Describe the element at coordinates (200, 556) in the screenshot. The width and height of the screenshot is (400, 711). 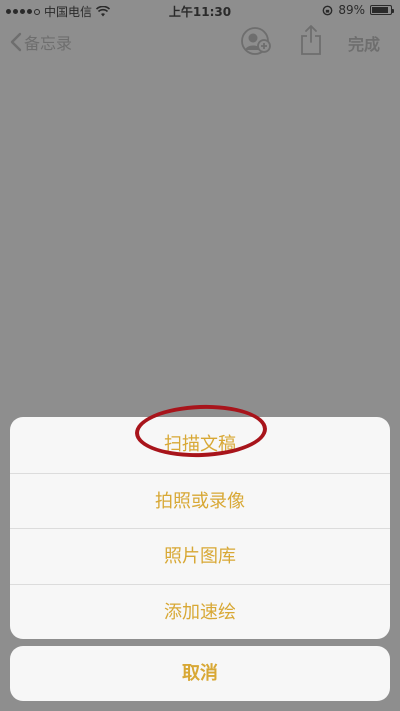
I see `photo-library-button: 照片图库` at that location.